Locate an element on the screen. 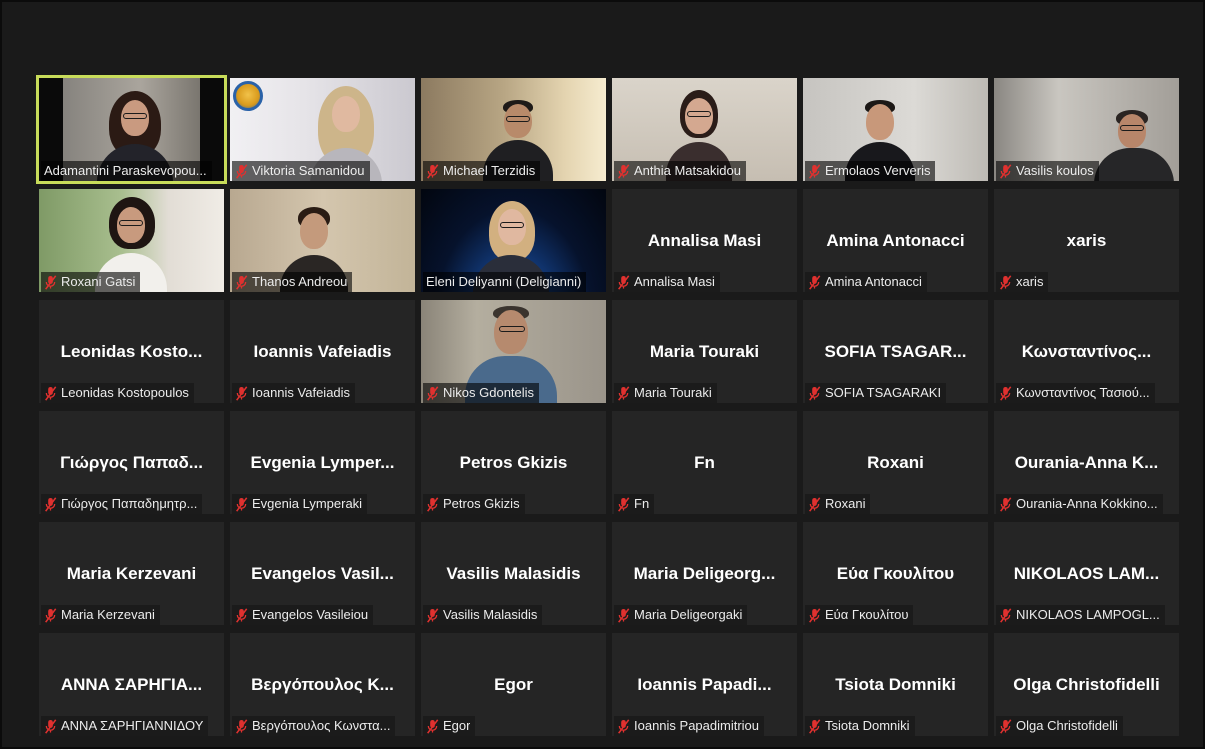  participant-tile: Thanos Andreou is located at coordinates (322, 240).